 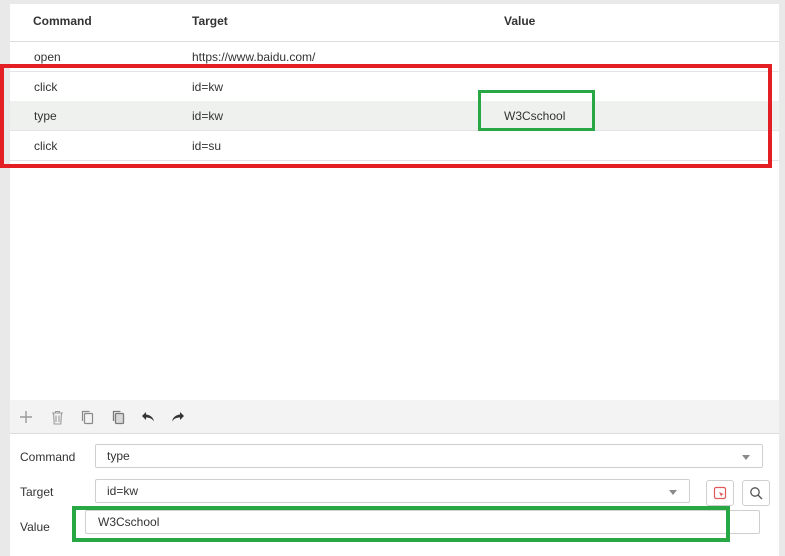 I want to click on select-target-icon, so click(x=720, y=493).